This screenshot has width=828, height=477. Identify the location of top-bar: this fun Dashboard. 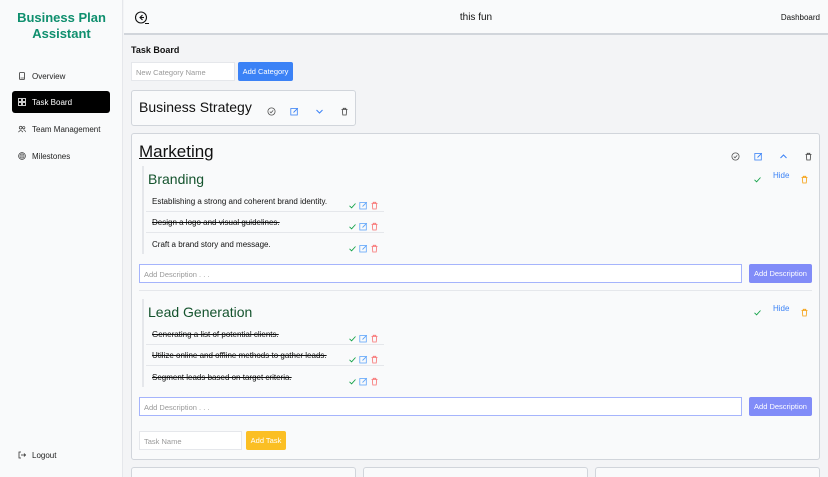
(476, 17).